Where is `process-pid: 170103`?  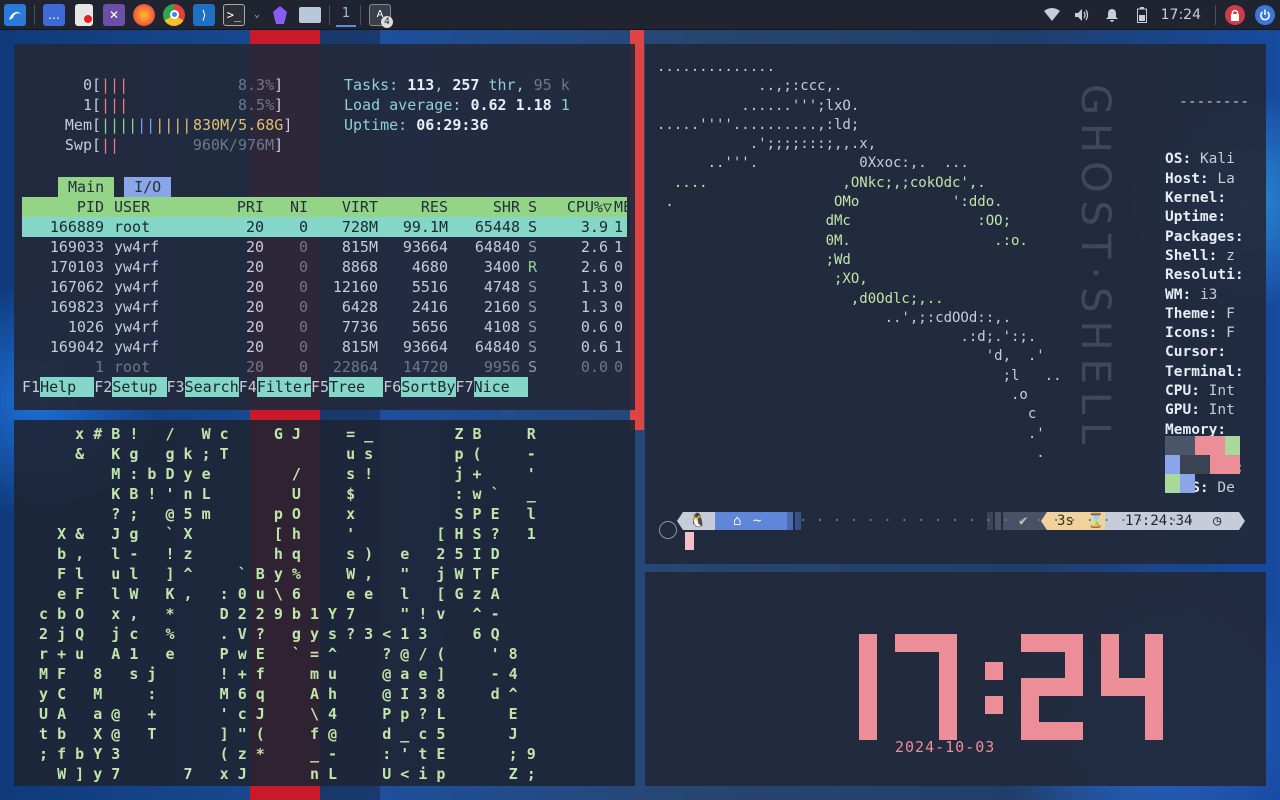 process-pid: 170103 is located at coordinates (76, 267).